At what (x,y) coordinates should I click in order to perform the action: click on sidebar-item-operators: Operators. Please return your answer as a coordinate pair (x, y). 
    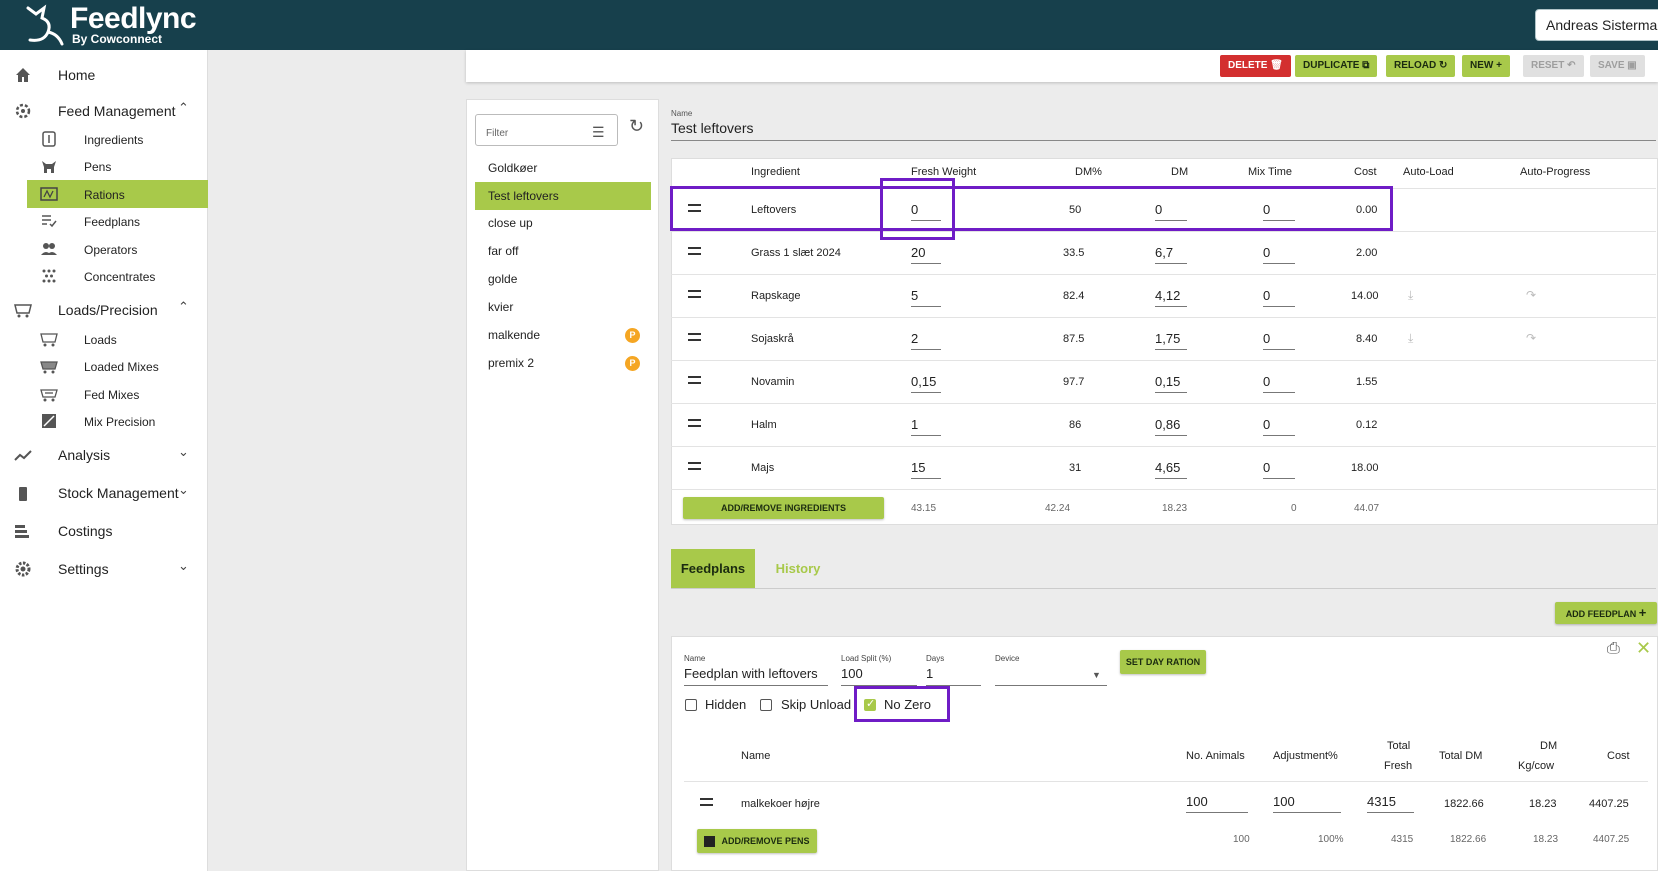
    Looking at the image, I should click on (117, 249).